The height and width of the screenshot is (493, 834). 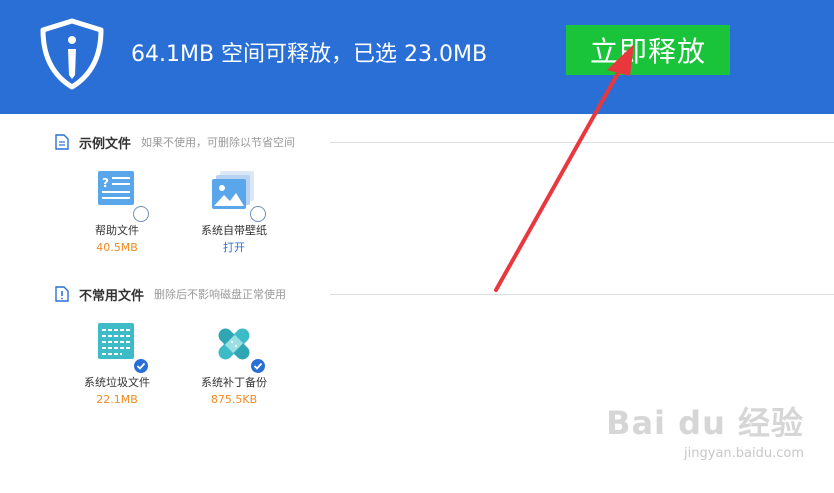 I want to click on baidu-jingyan-watermark: Bai du 经验 jingyan.baidu.com, so click(x=705, y=429).